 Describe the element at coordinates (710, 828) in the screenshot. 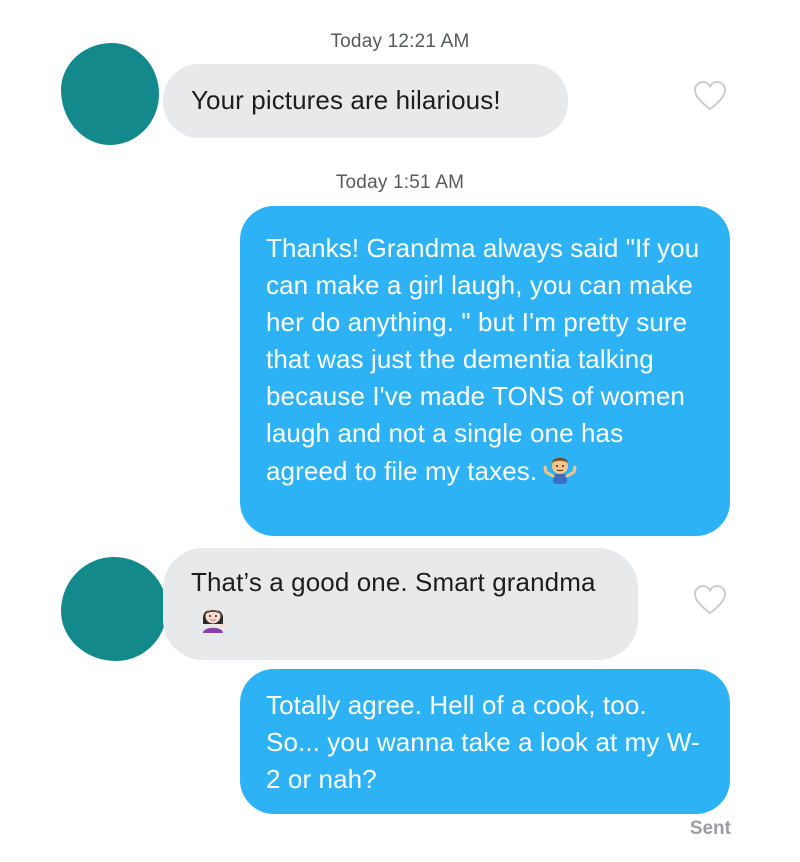

I see `sent-status: Sent` at that location.